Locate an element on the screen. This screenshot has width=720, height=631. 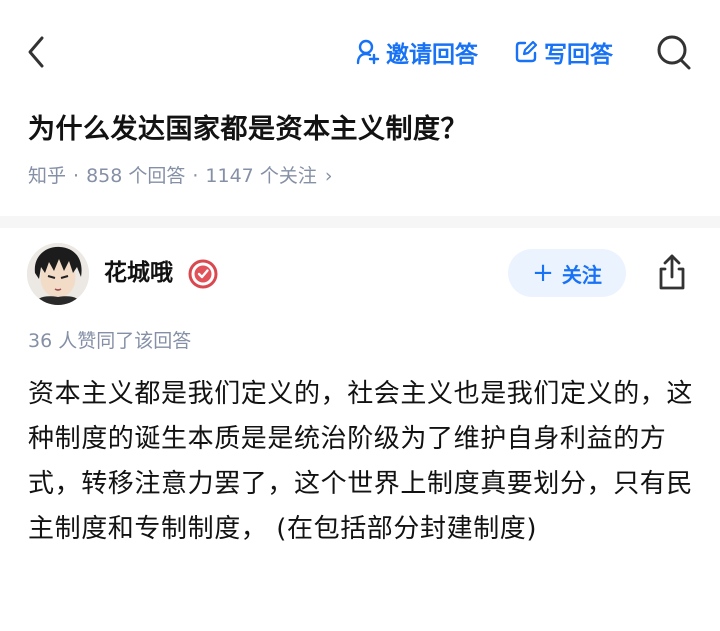
avatar is located at coordinates (58, 274).